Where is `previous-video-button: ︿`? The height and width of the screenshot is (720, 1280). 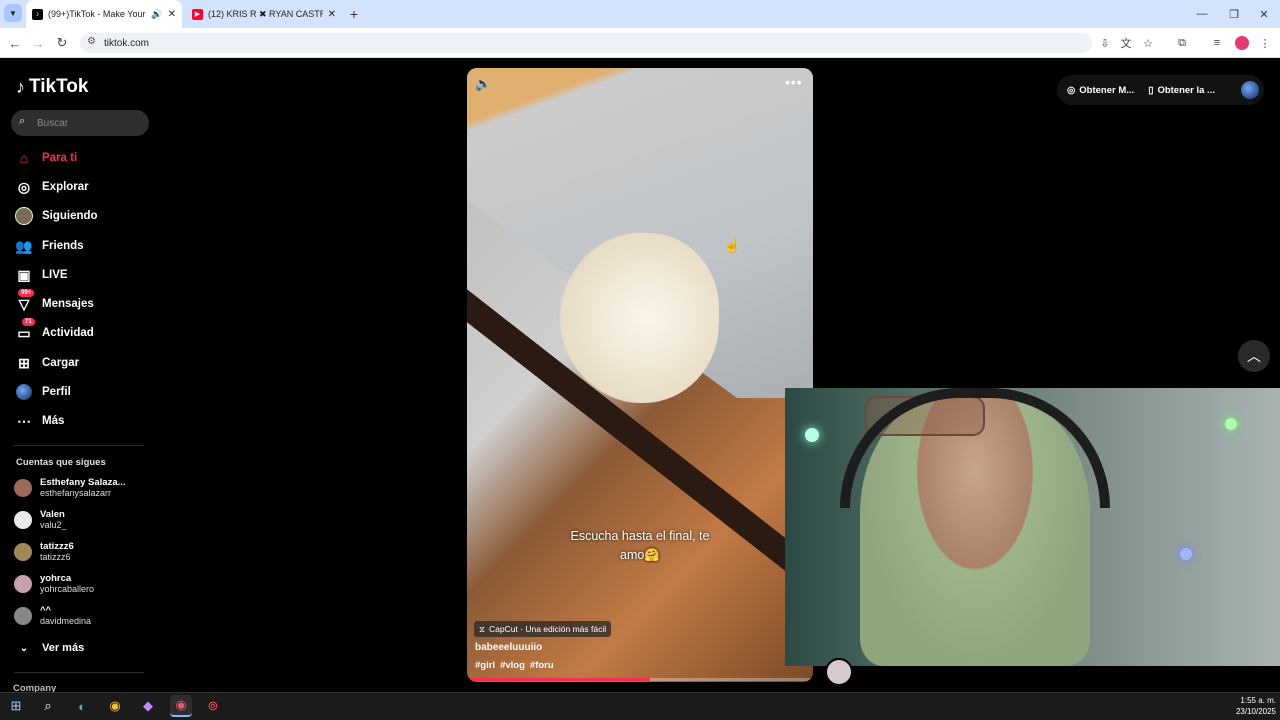 previous-video-button: ︿ is located at coordinates (1254, 356).